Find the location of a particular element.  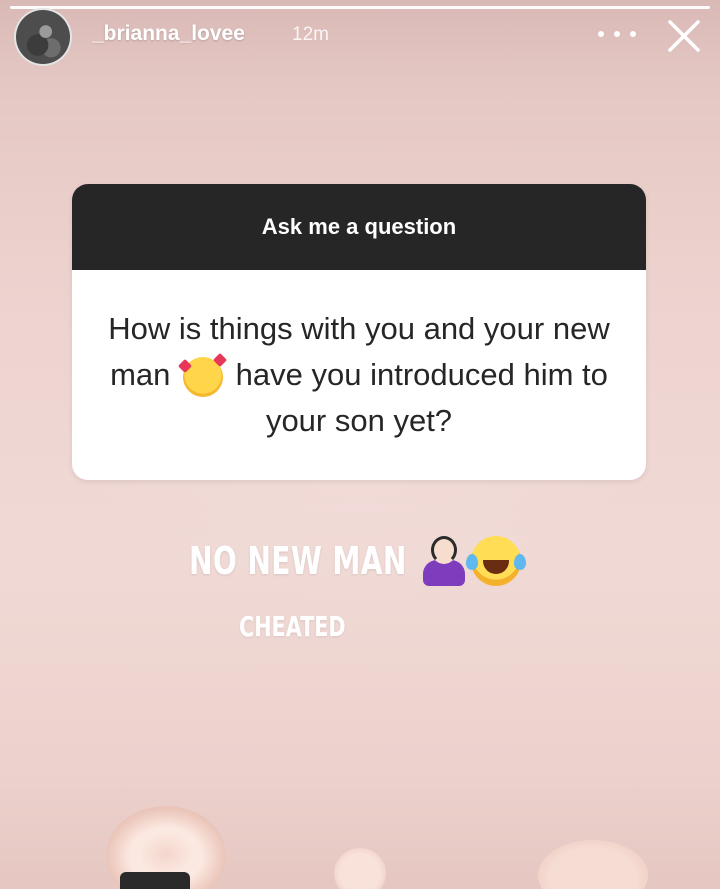

reply-text-main: NO NEW MAN is located at coordinates (298, 561).